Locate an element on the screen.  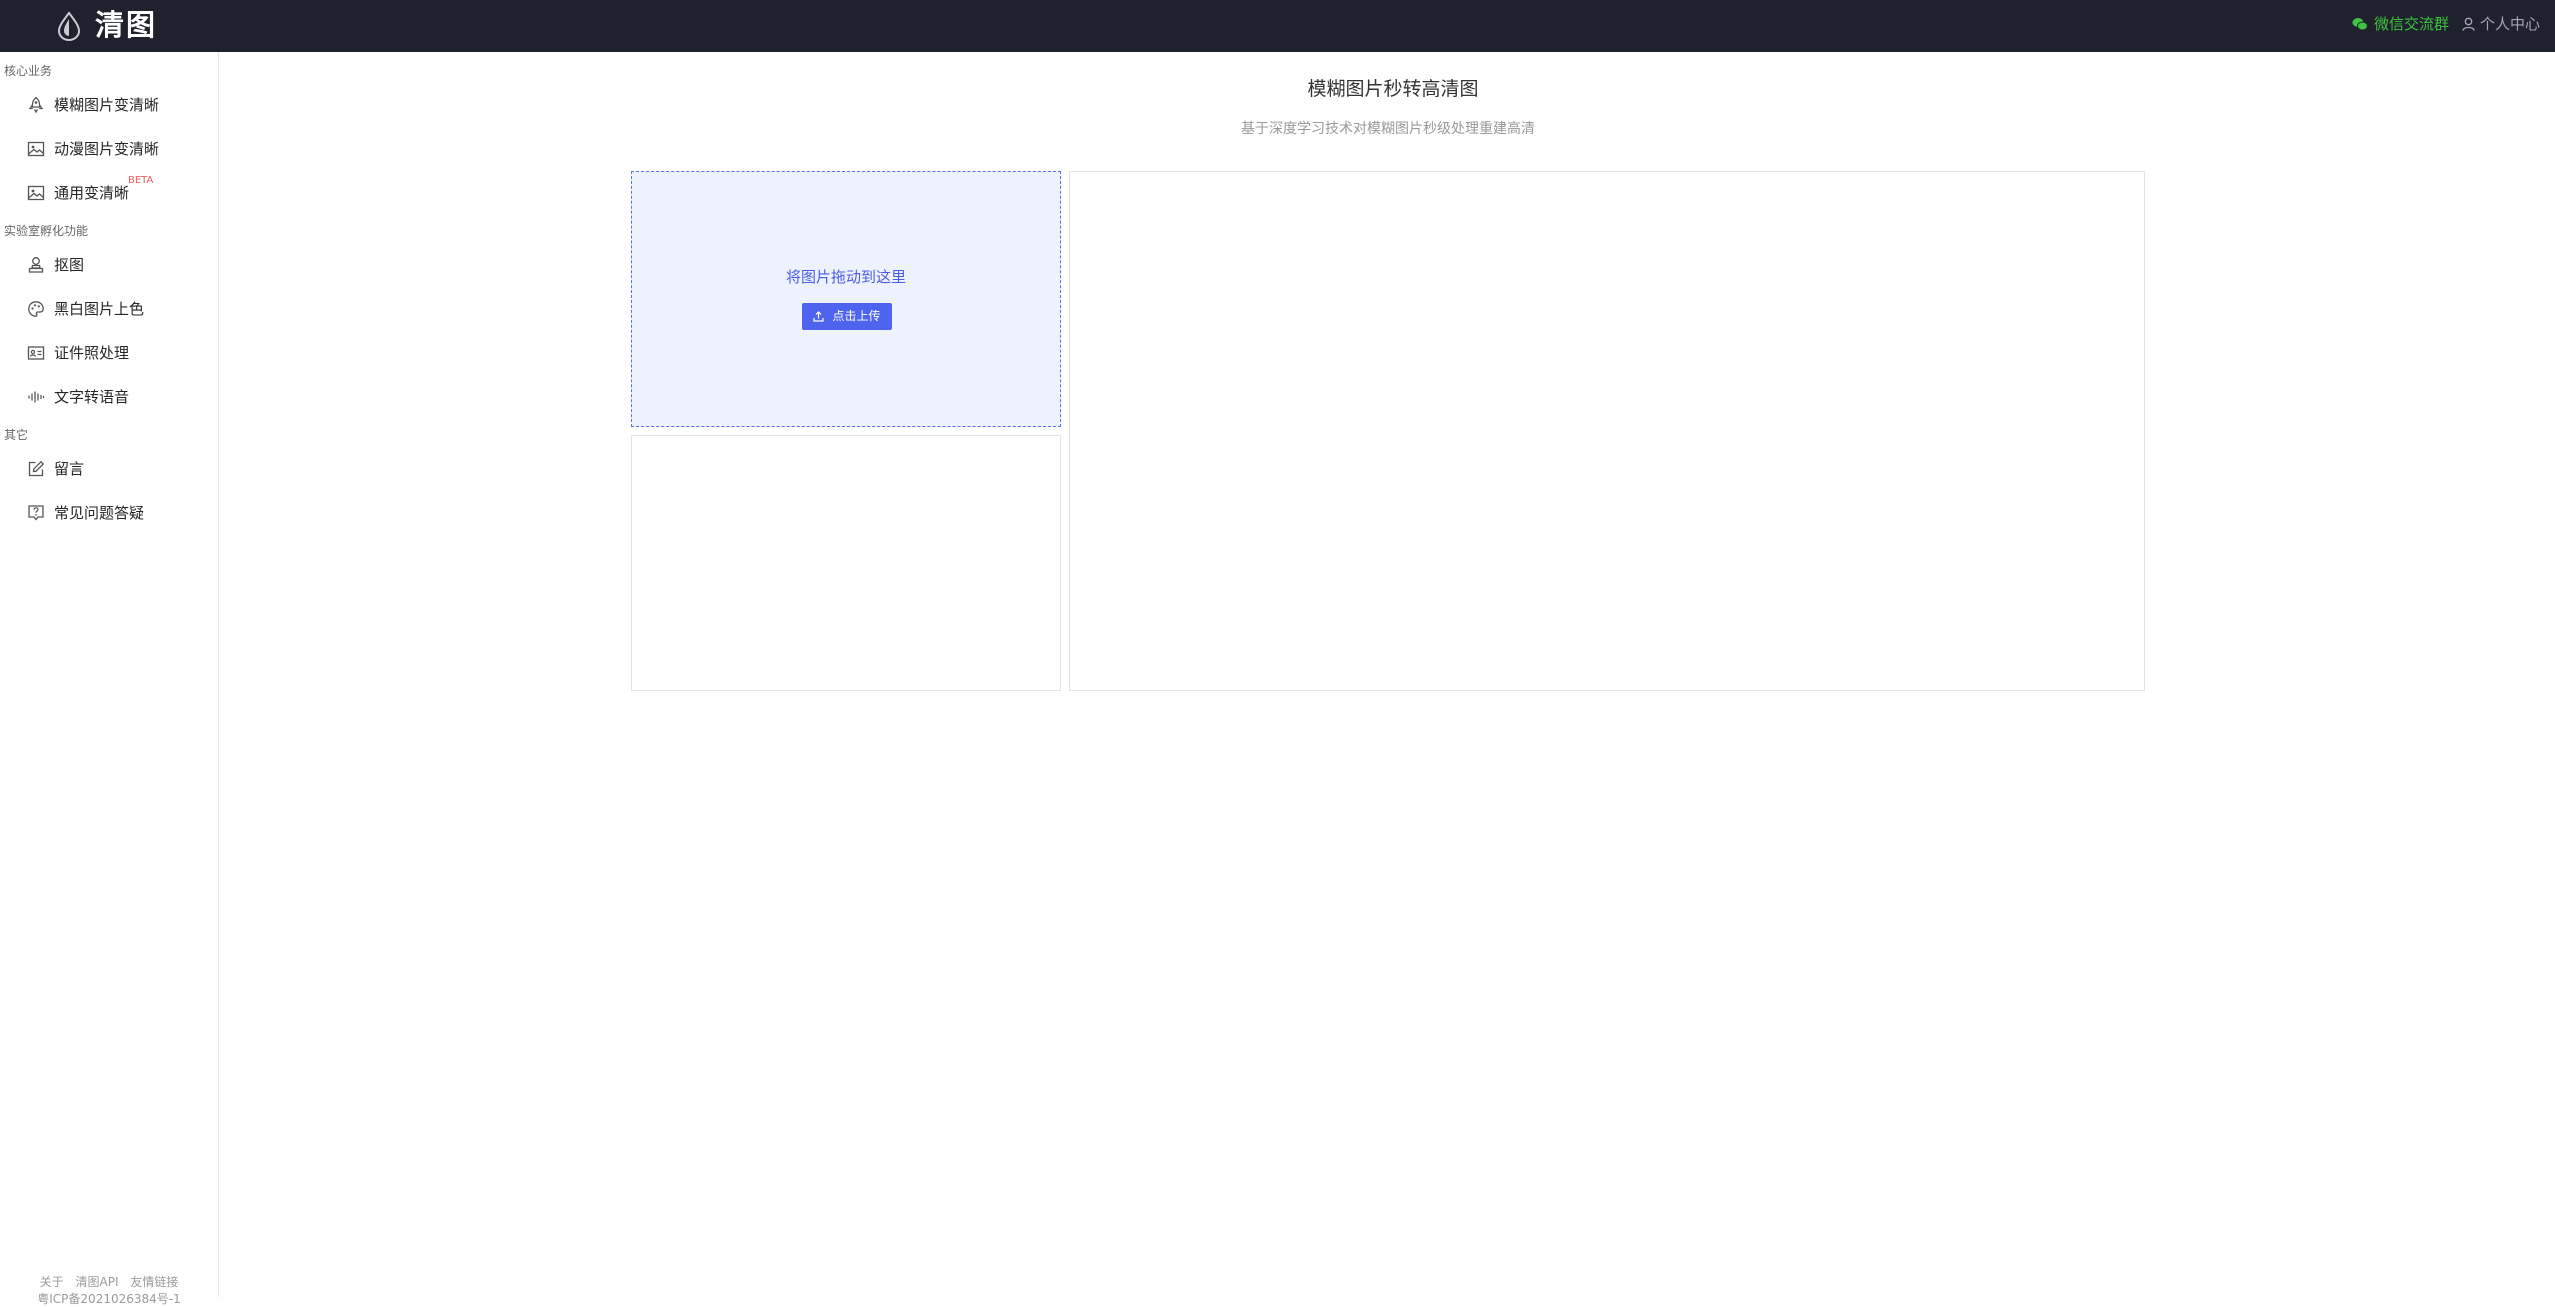
upload-button: 点击上传 is located at coordinates (847, 316).